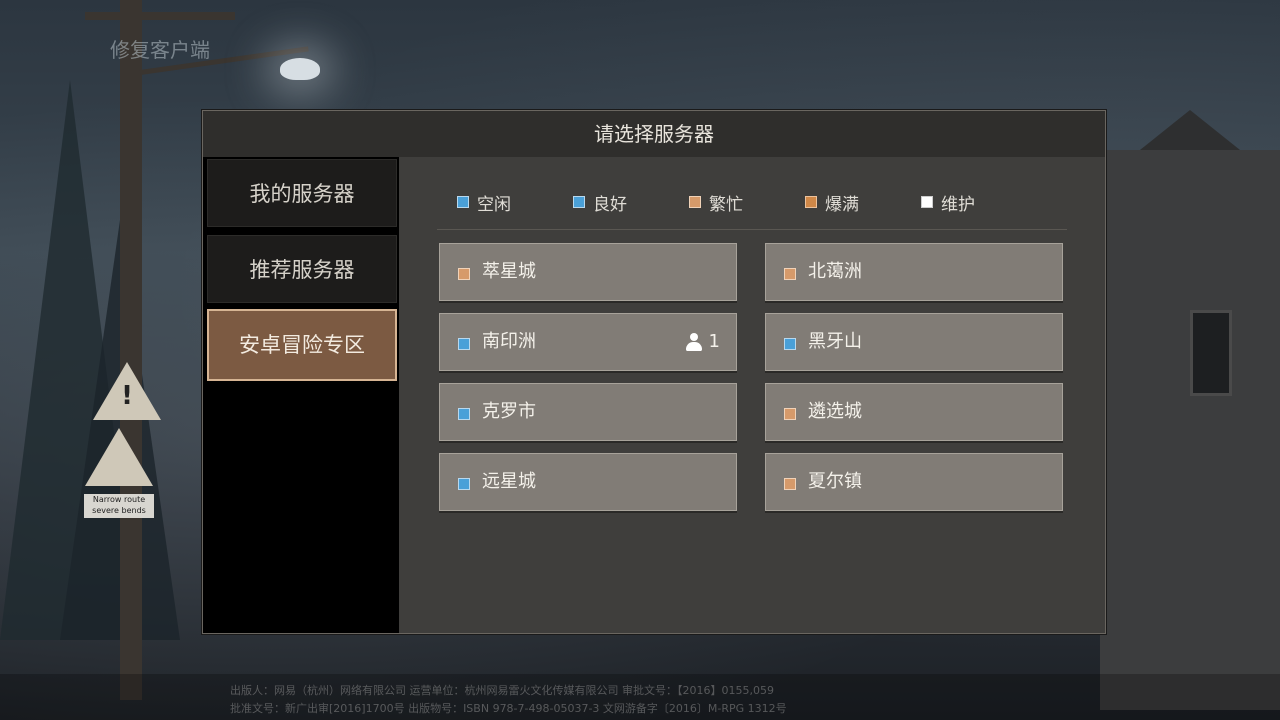  I want to click on server-item: 北蔼洲, so click(914, 272).